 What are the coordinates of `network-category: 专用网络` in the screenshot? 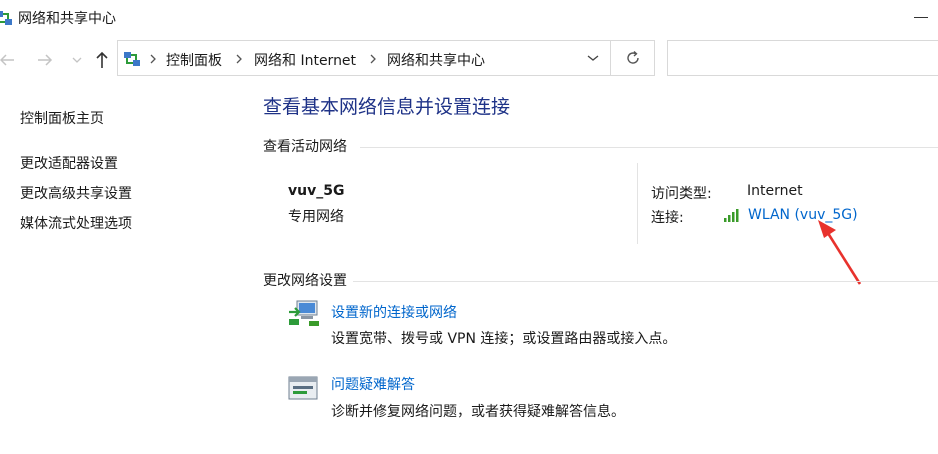 It's located at (316, 217).